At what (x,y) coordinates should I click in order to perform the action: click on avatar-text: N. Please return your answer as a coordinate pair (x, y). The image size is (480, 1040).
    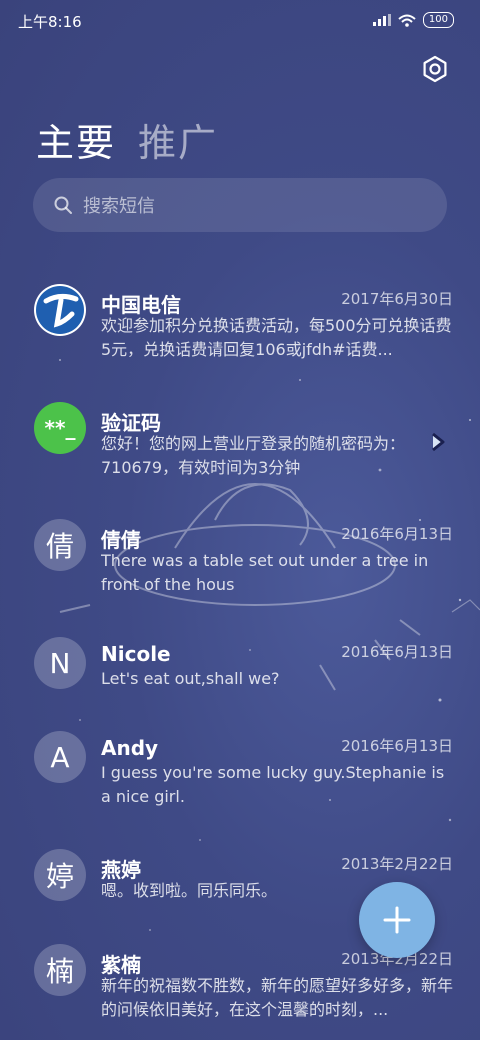
    Looking at the image, I should click on (60, 663).